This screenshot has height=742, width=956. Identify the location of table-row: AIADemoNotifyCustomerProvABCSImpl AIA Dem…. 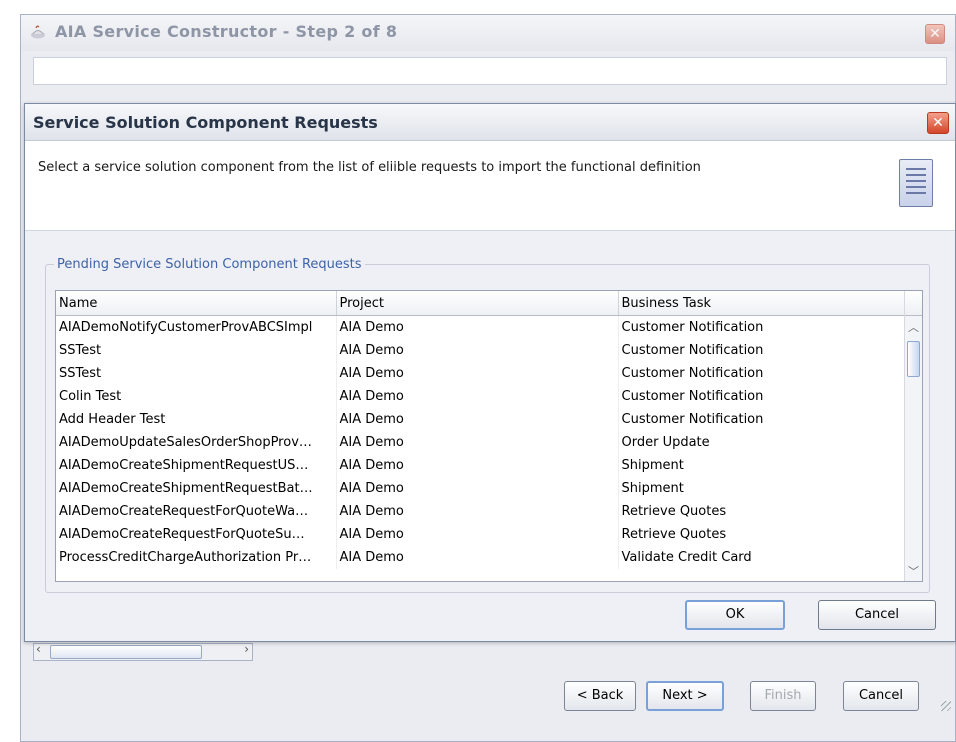
(480, 327).